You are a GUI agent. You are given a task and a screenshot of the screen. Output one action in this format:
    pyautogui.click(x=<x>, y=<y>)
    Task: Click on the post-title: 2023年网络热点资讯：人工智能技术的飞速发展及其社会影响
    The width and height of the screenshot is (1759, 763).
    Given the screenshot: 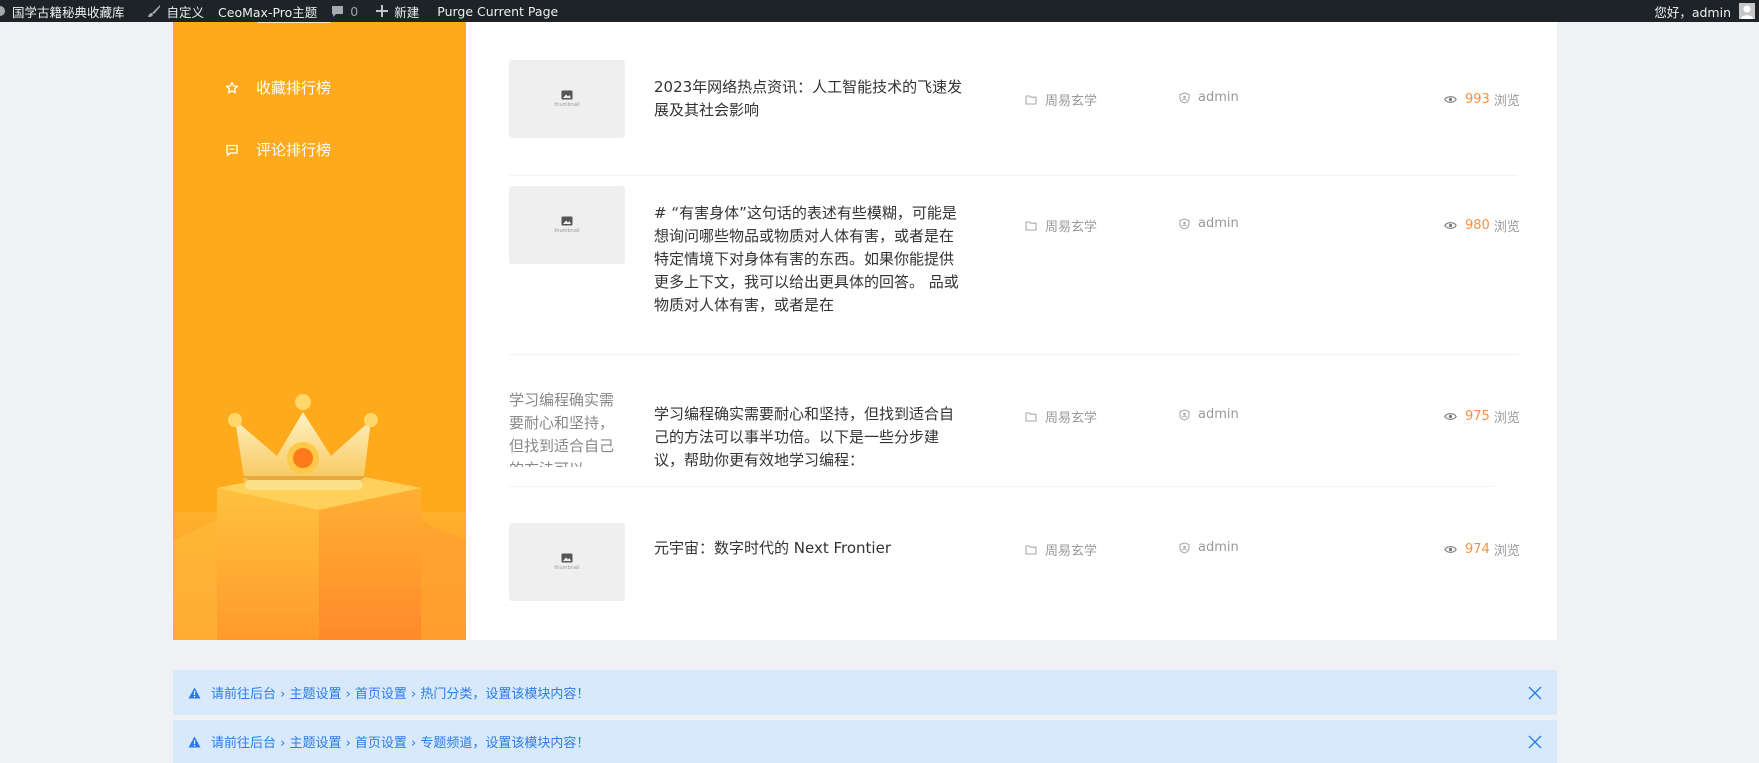 What is the action you would take?
    pyautogui.click(x=809, y=99)
    